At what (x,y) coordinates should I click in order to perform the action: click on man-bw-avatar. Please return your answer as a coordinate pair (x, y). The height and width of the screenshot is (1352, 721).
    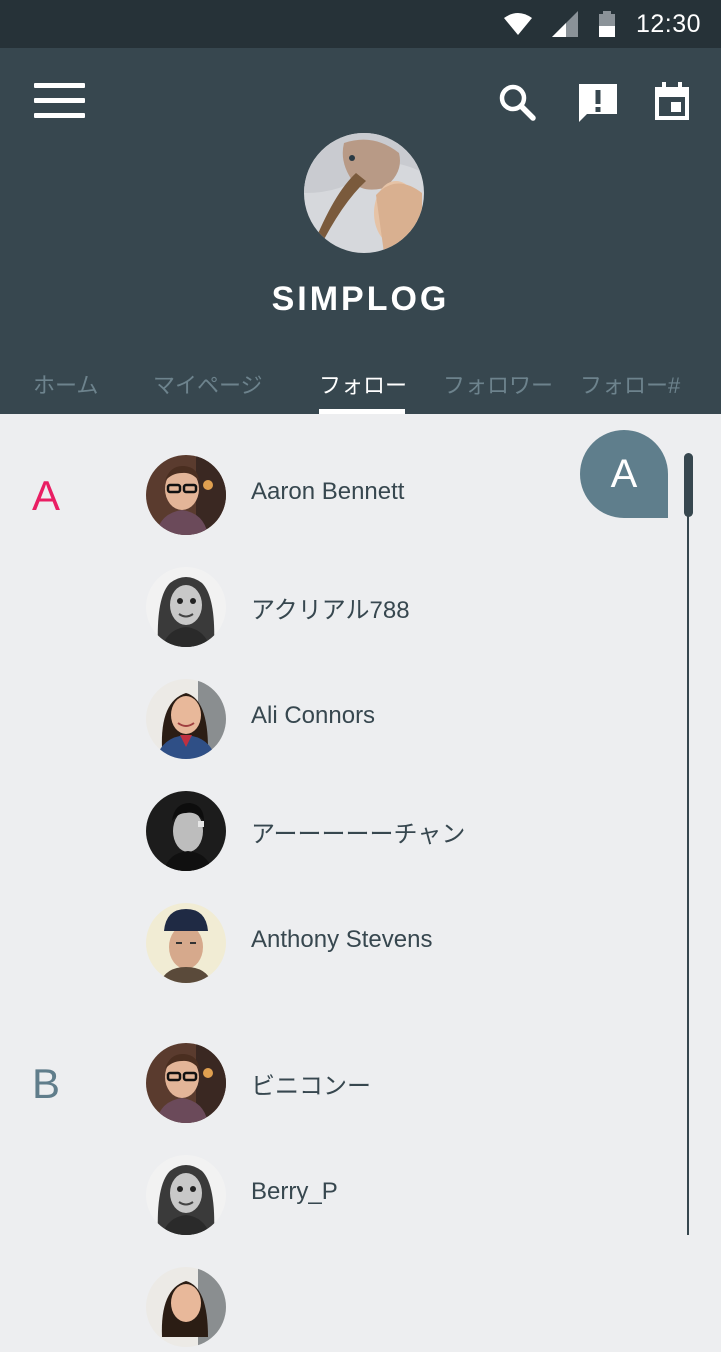
    Looking at the image, I should click on (186, 831).